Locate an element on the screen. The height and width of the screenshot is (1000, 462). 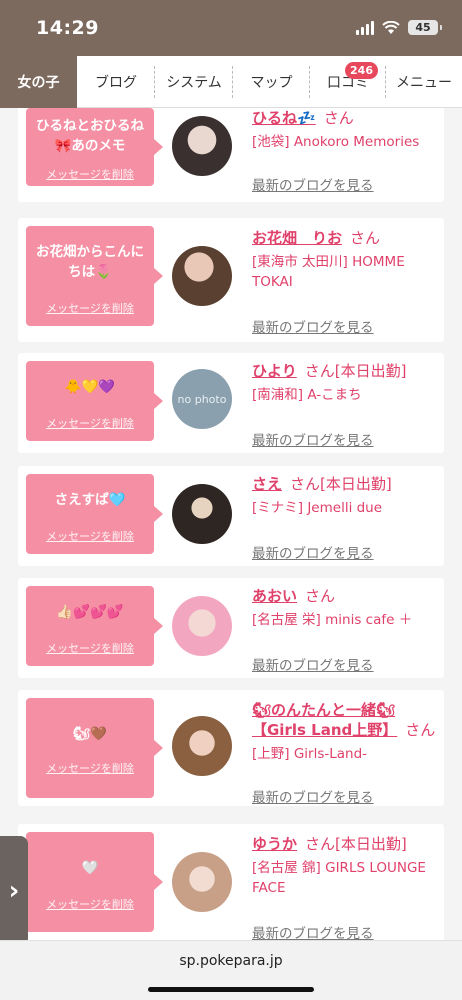
tab-menu: メニュー is located at coordinates (424, 82).